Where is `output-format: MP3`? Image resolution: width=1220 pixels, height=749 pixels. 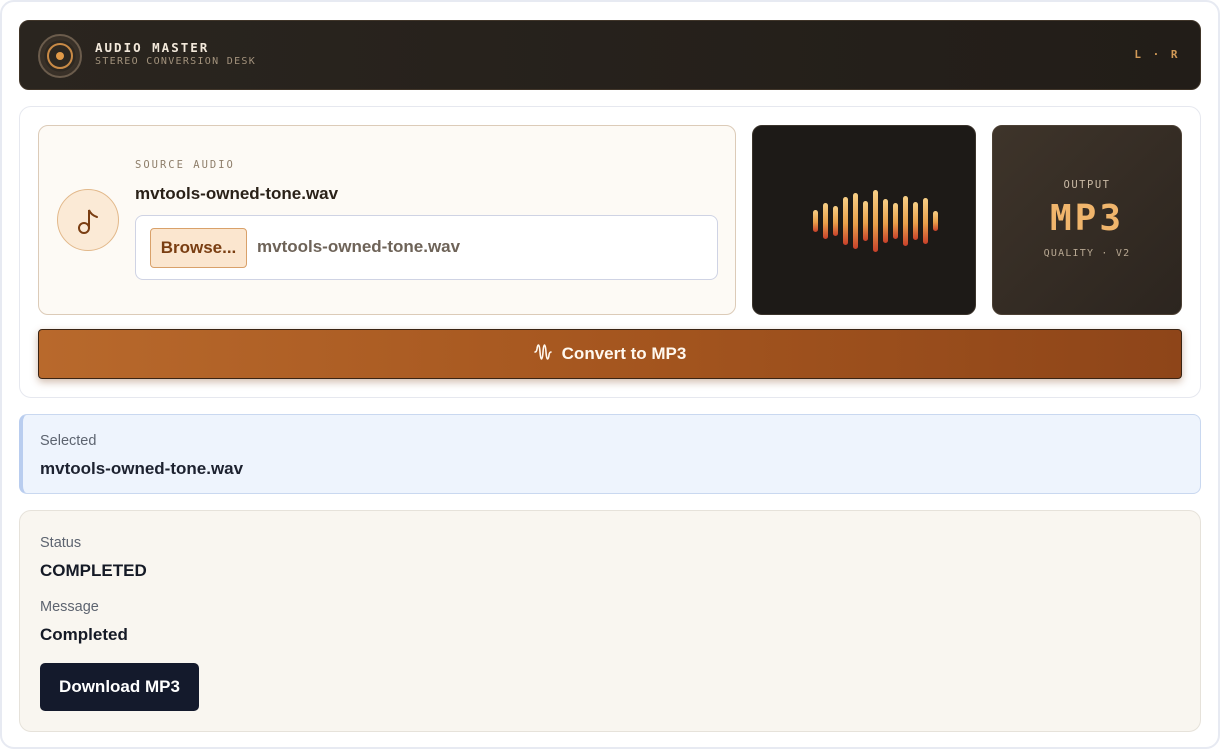 output-format: MP3 is located at coordinates (1087, 218).